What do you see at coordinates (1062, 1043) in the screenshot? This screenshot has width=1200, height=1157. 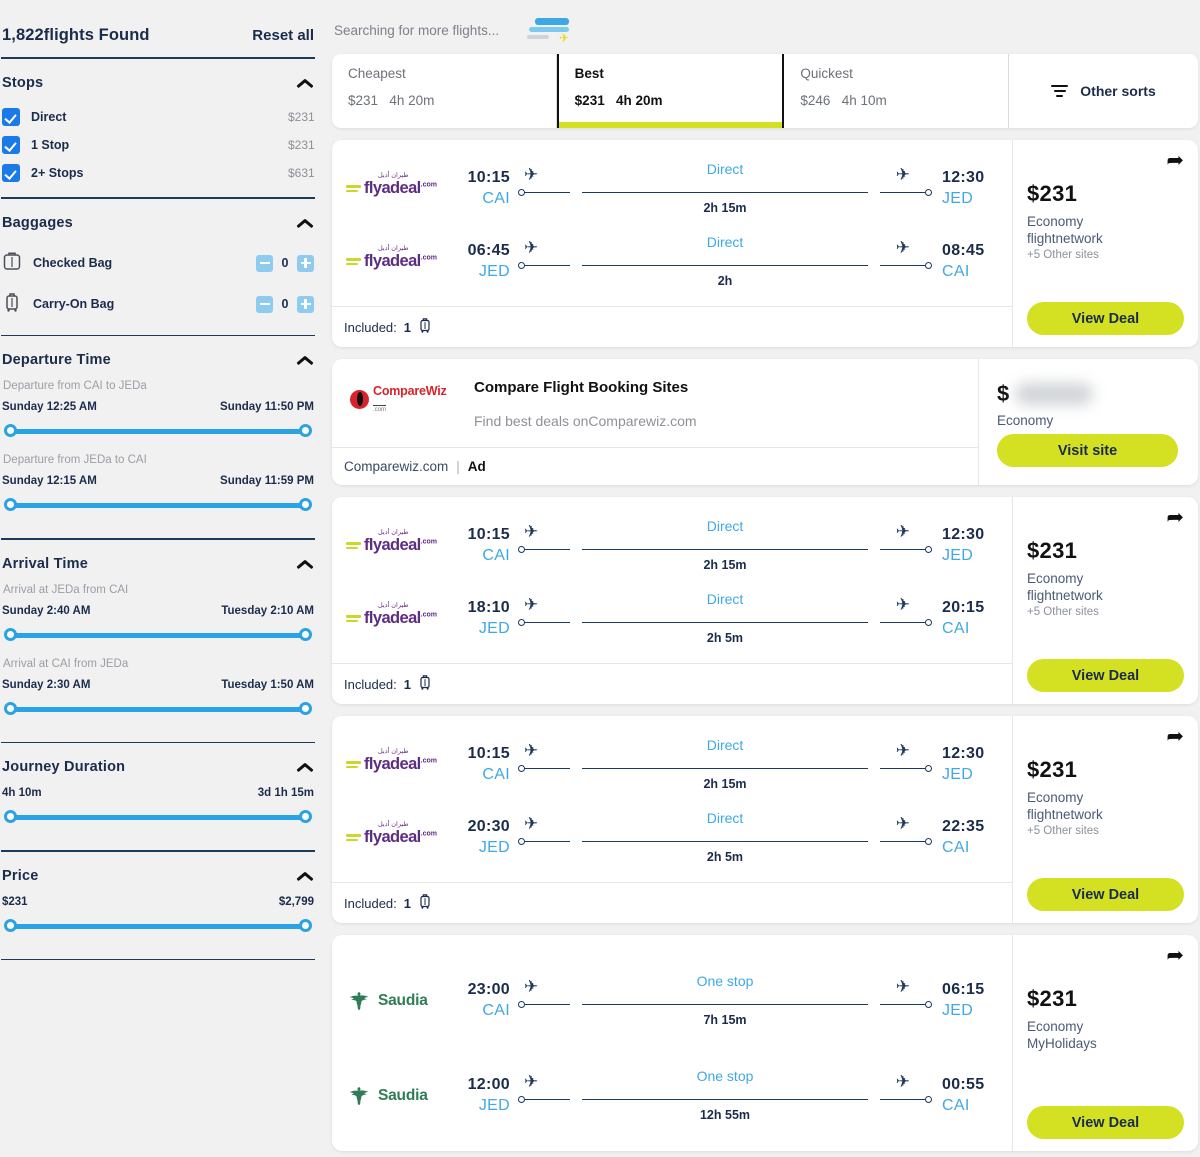 I see `provider-name: MyHolidays` at bounding box center [1062, 1043].